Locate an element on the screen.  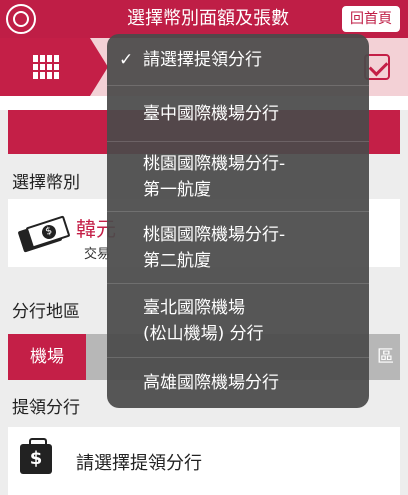
tab-region: 區 is located at coordinates (385, 357).